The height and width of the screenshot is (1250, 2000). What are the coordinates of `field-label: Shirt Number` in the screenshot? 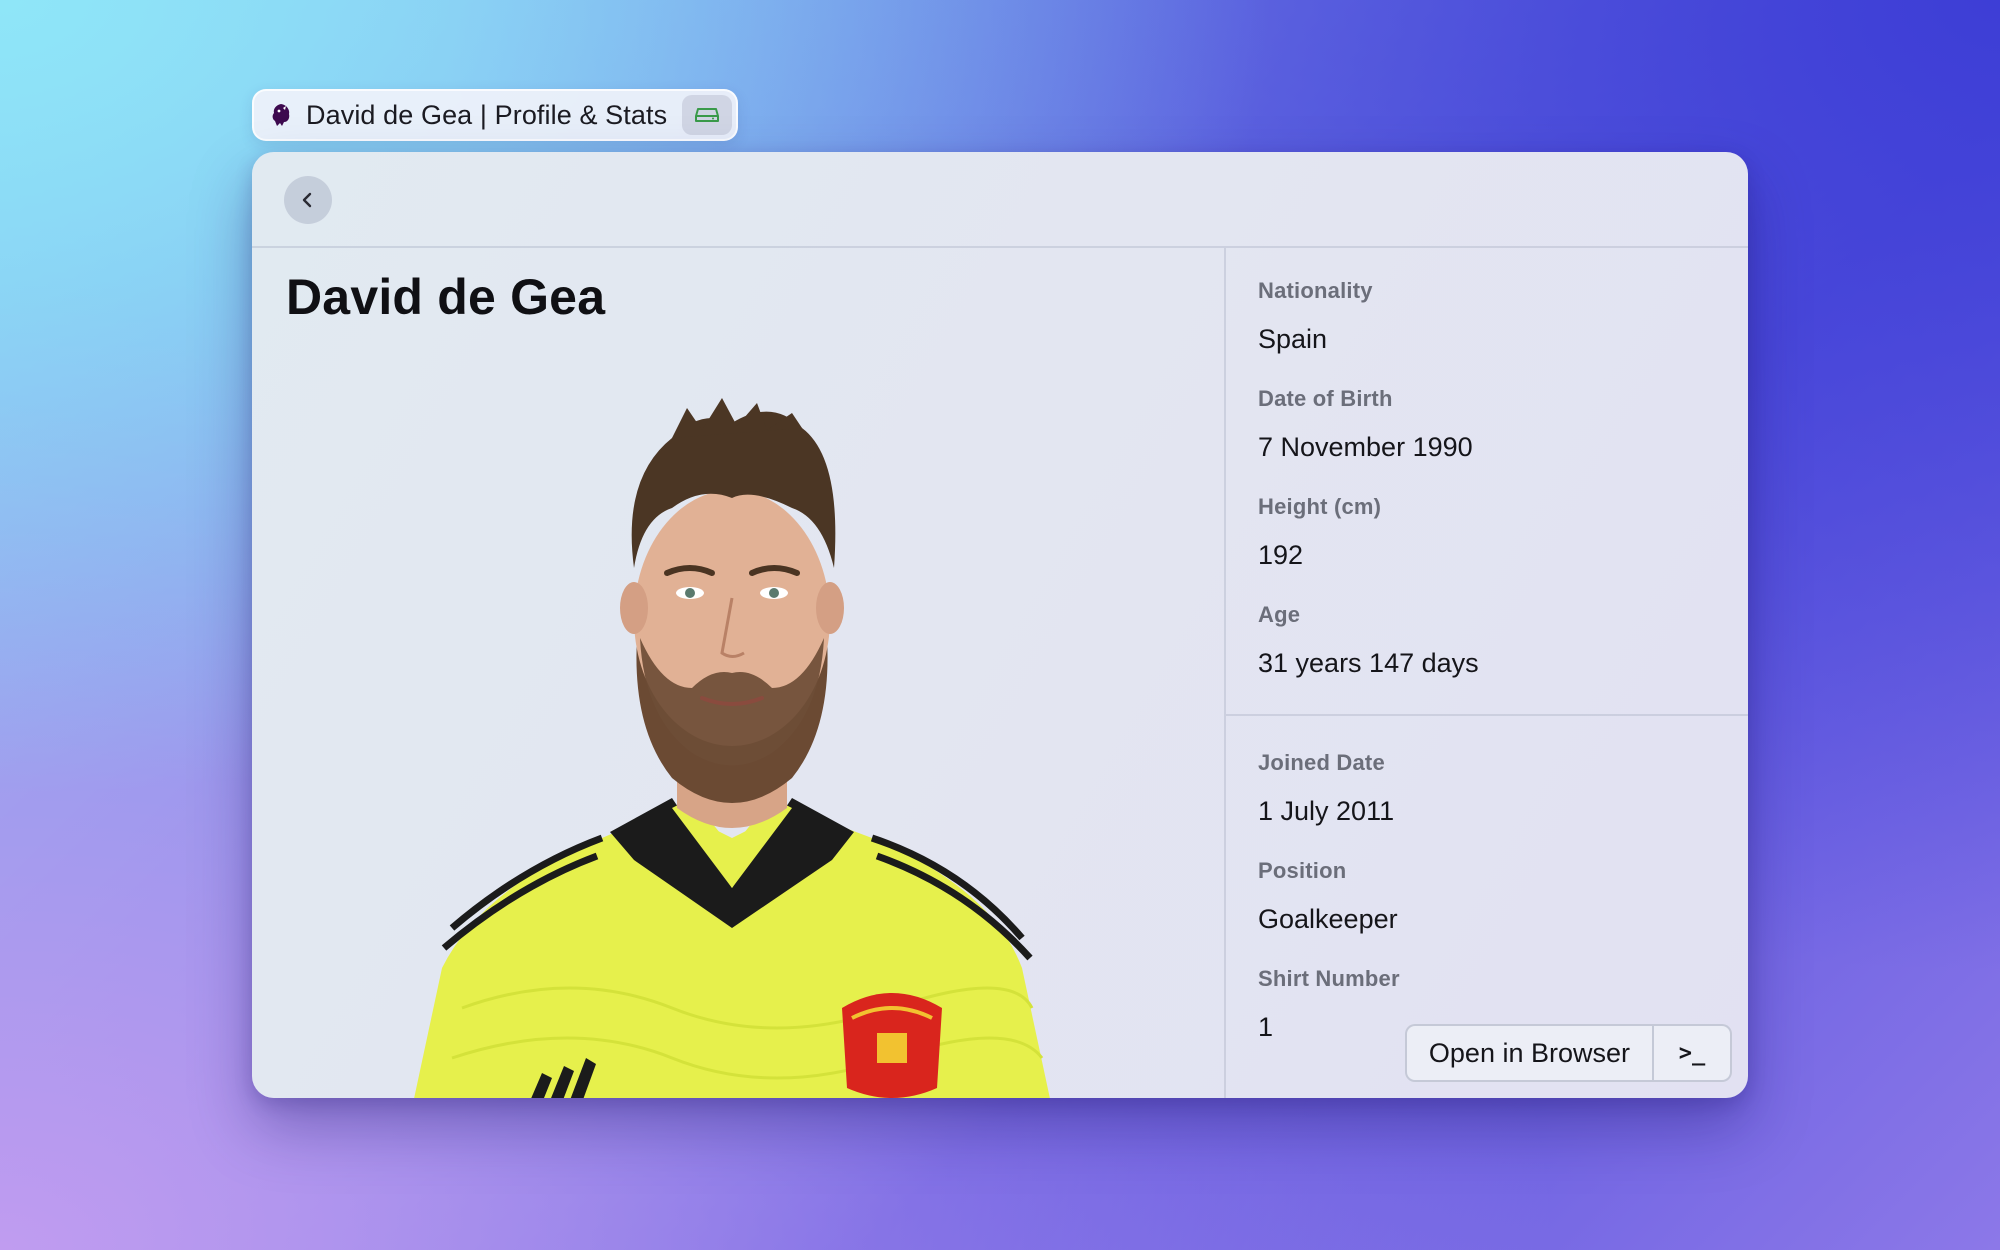 It's located at (1329, 978).